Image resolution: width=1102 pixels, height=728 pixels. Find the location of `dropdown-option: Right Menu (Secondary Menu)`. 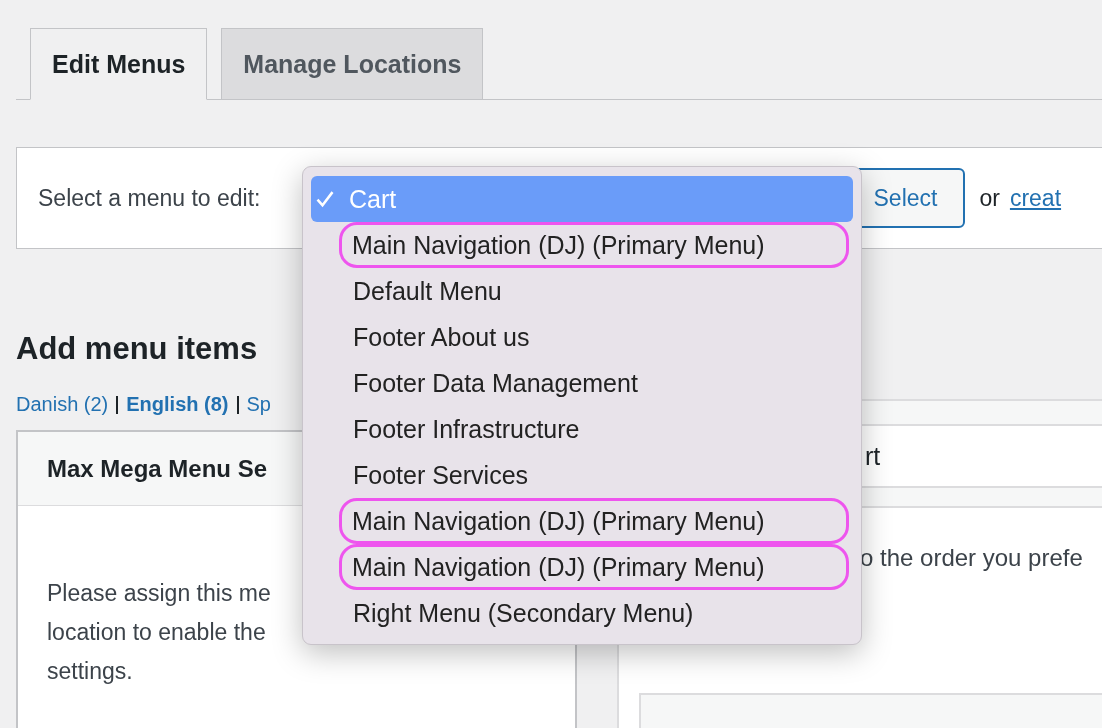

dropdown-option: Right Menu (Secondary Menu) is located at coordinates (582, 613).